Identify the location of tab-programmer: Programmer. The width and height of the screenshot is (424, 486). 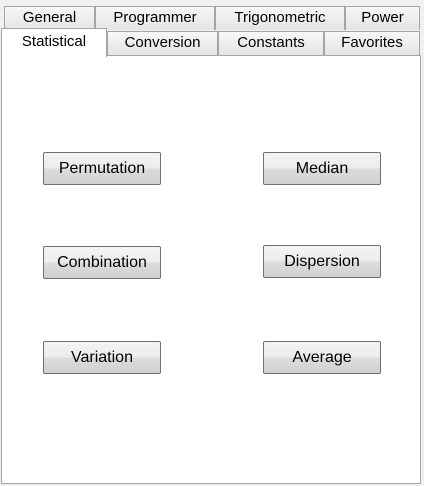
(155, 18).